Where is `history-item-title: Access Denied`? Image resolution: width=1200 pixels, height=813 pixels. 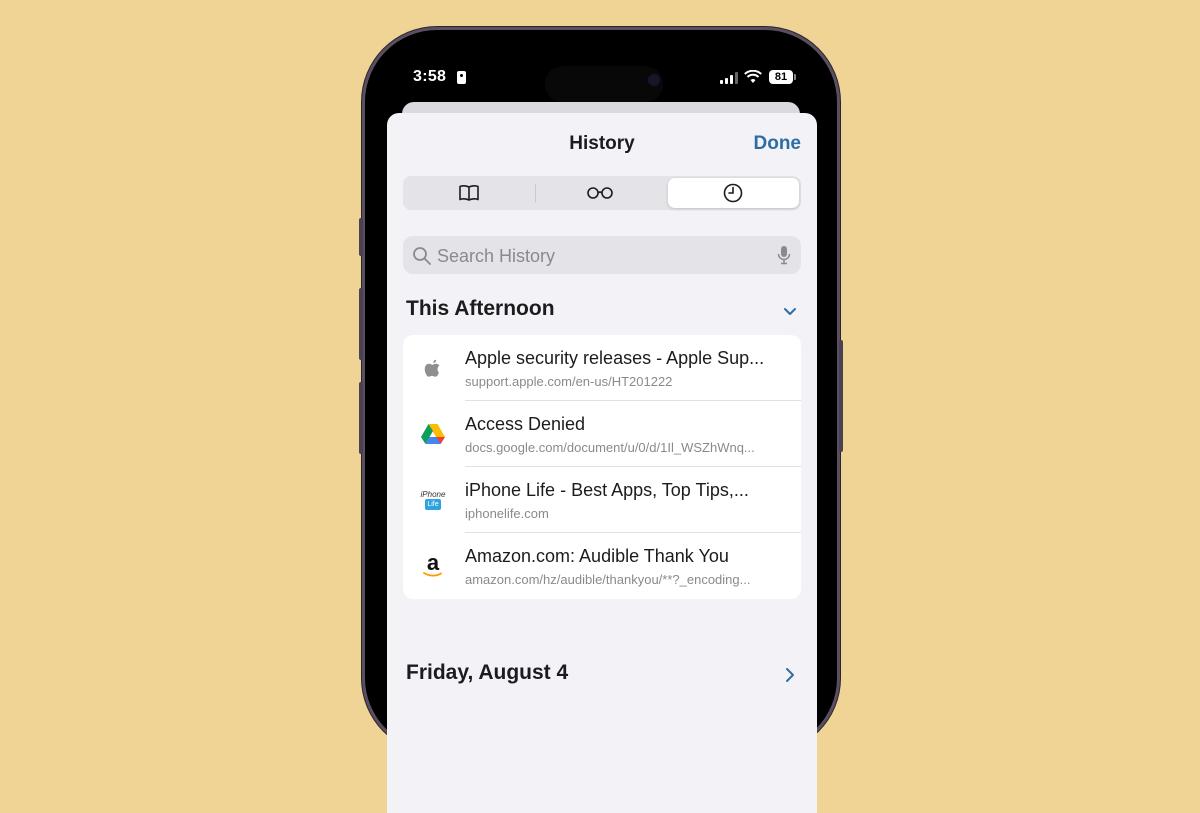
history-item-title: Access Denied is located at coordinates (525, 424).